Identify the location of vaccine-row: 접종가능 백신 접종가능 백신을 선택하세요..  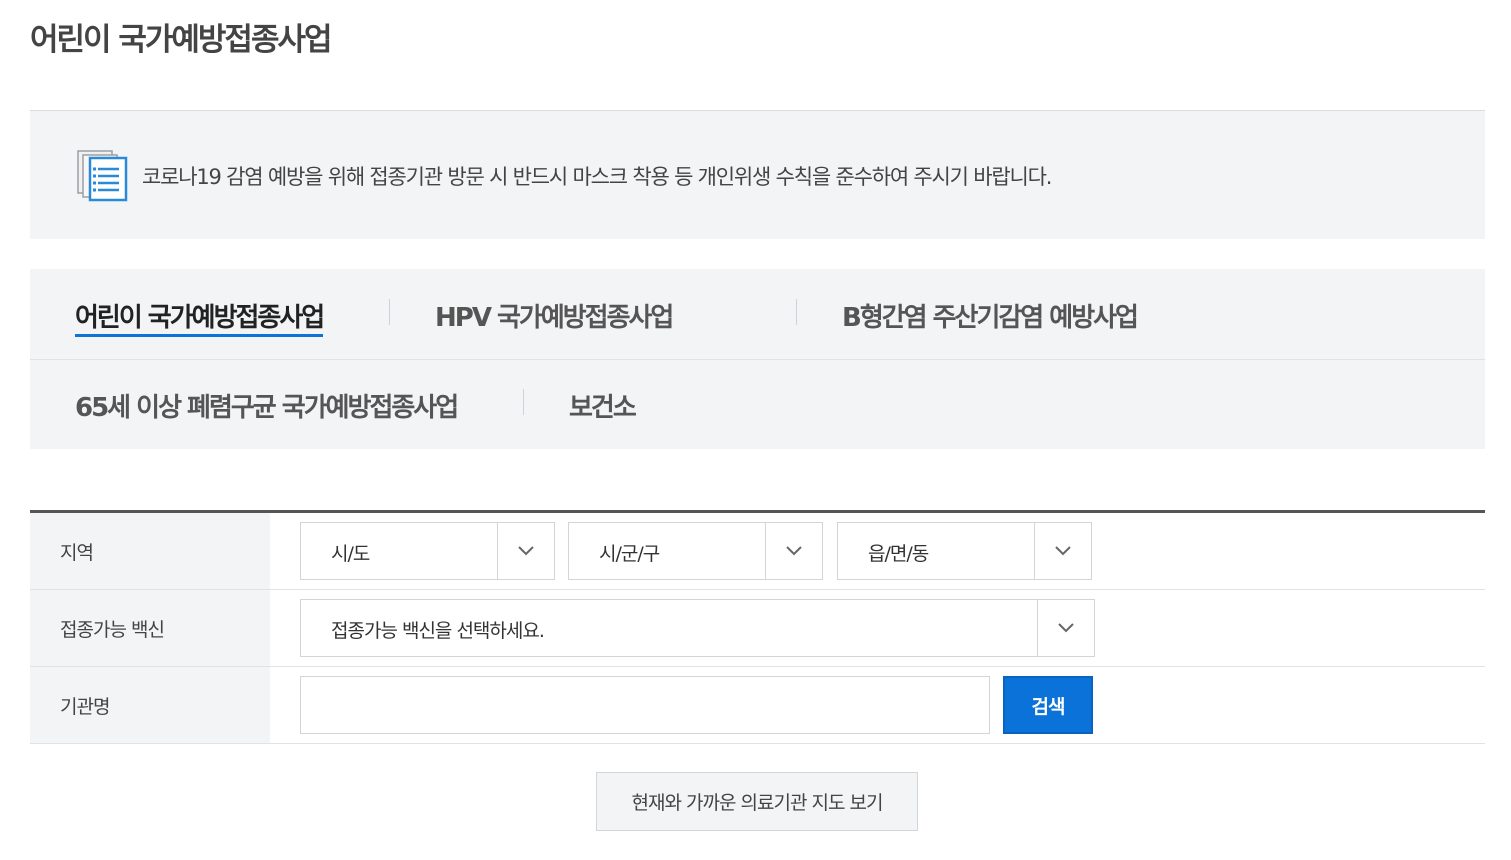
(757, 628).